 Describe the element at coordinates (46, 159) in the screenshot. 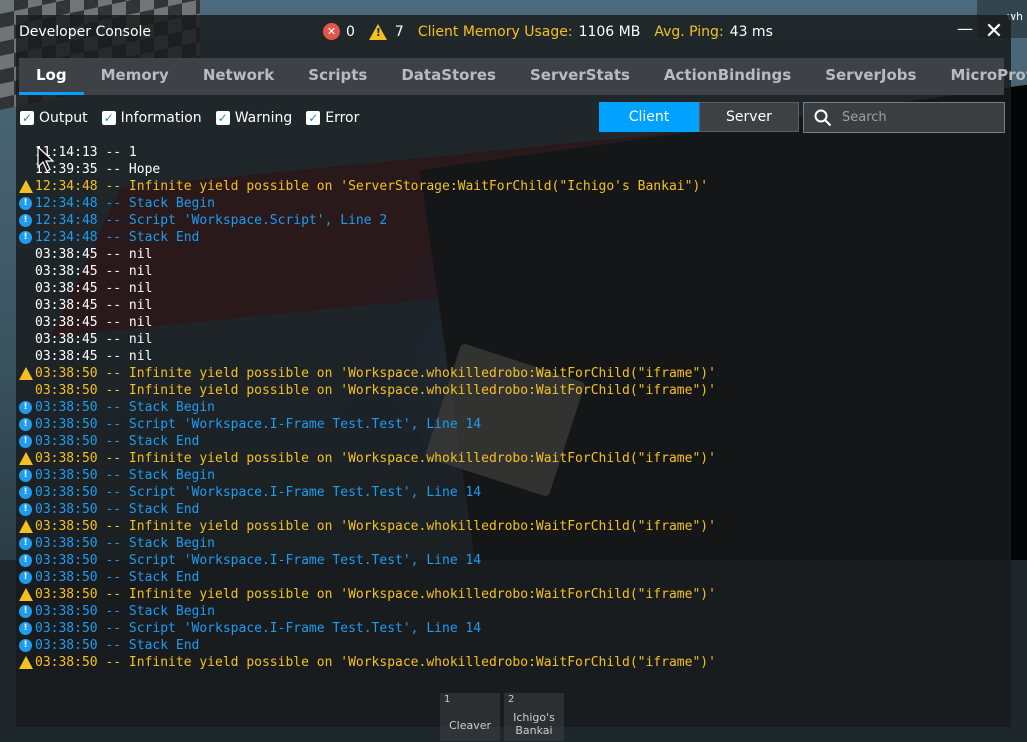

I see `mouse-cursor-icon` at that location.